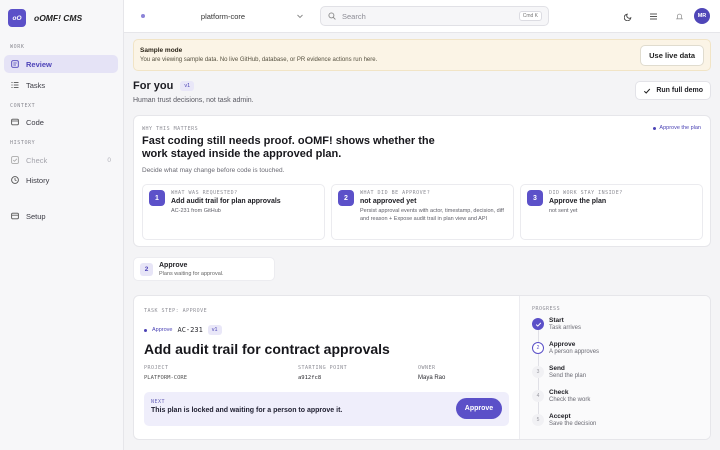  I want to click on meta-value: Maya Rao, so click(432, 378).